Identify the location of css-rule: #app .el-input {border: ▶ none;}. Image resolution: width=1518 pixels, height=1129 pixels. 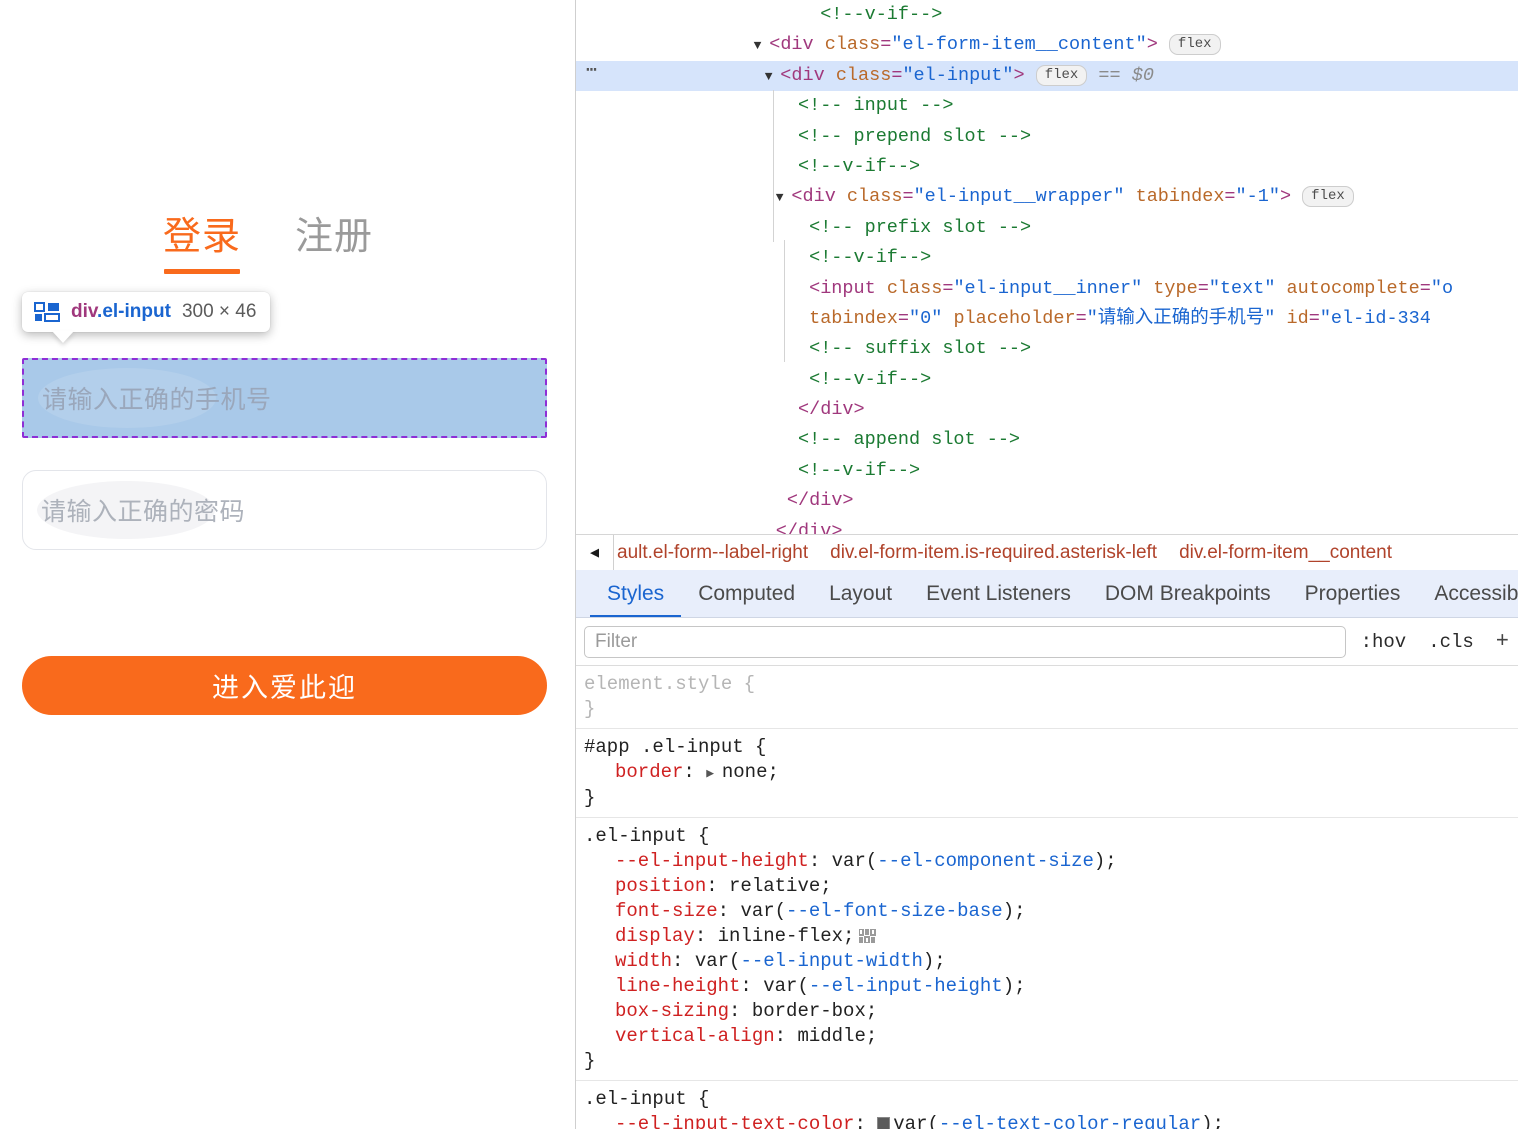
(1047, 773).